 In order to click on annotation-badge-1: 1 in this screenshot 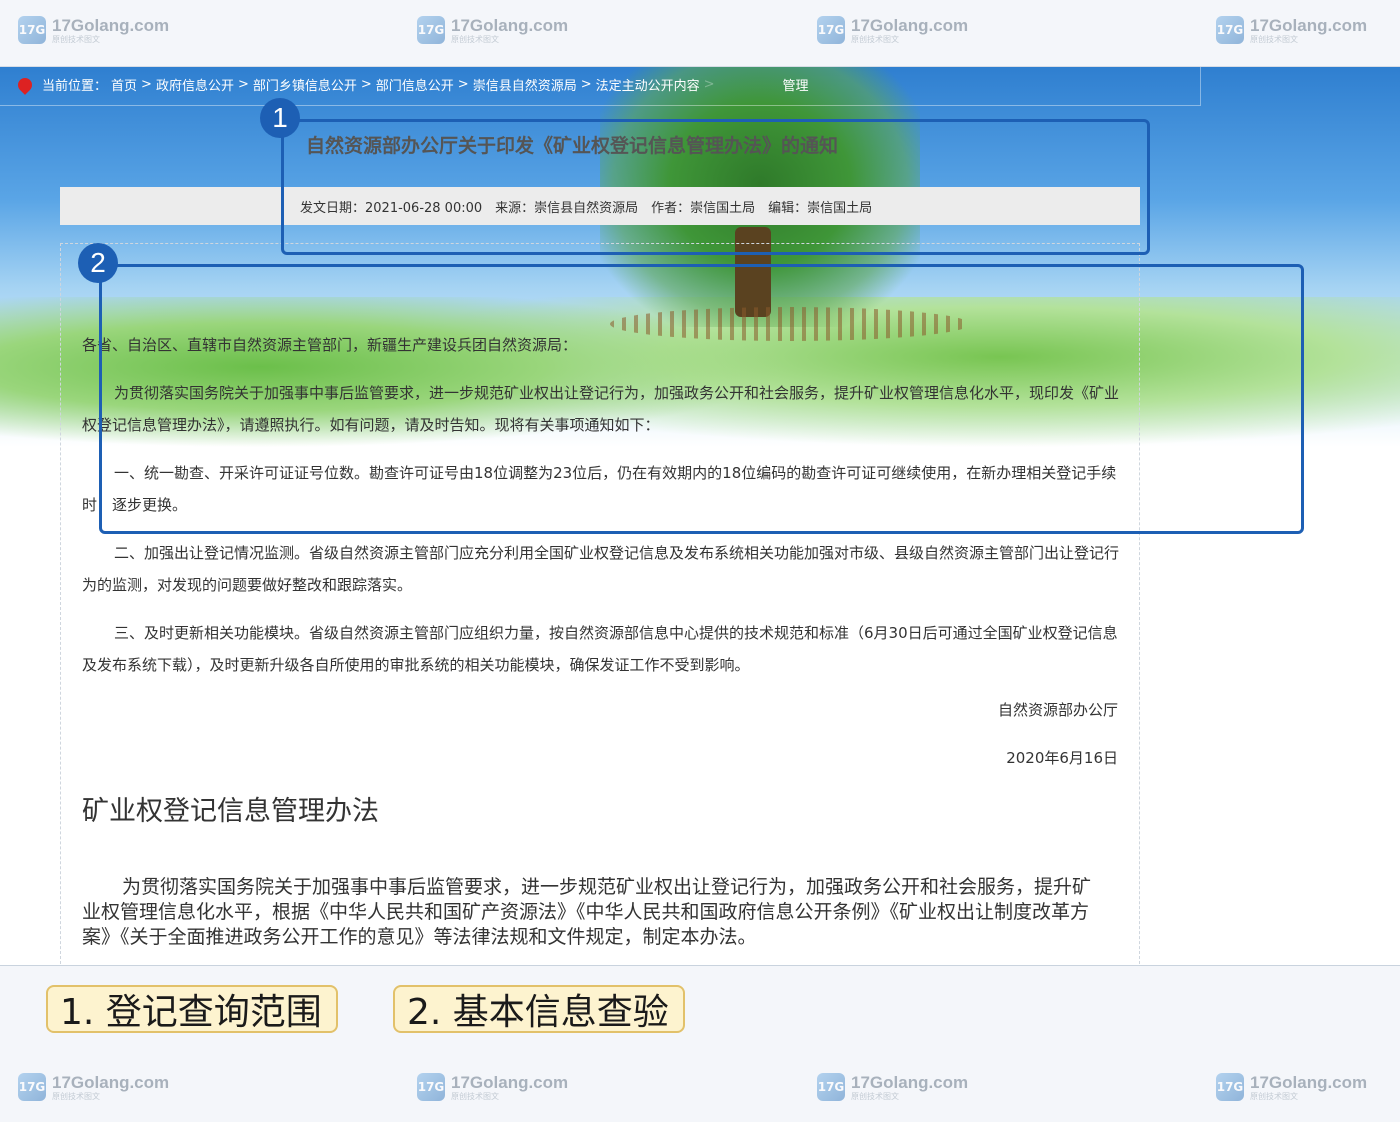, I will do `click(280, 118)`.